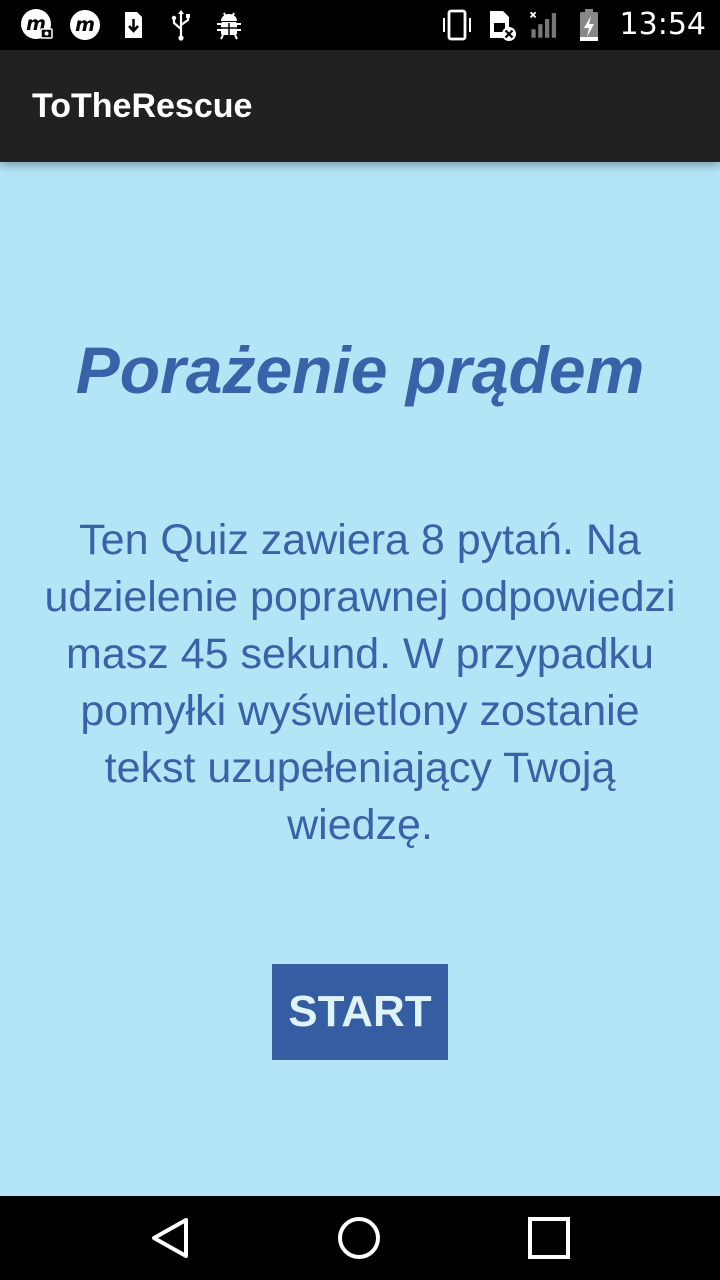 The height and width of the screenshot is (1280, 720). I want to click on sim-download-icon, so click(133, 25).